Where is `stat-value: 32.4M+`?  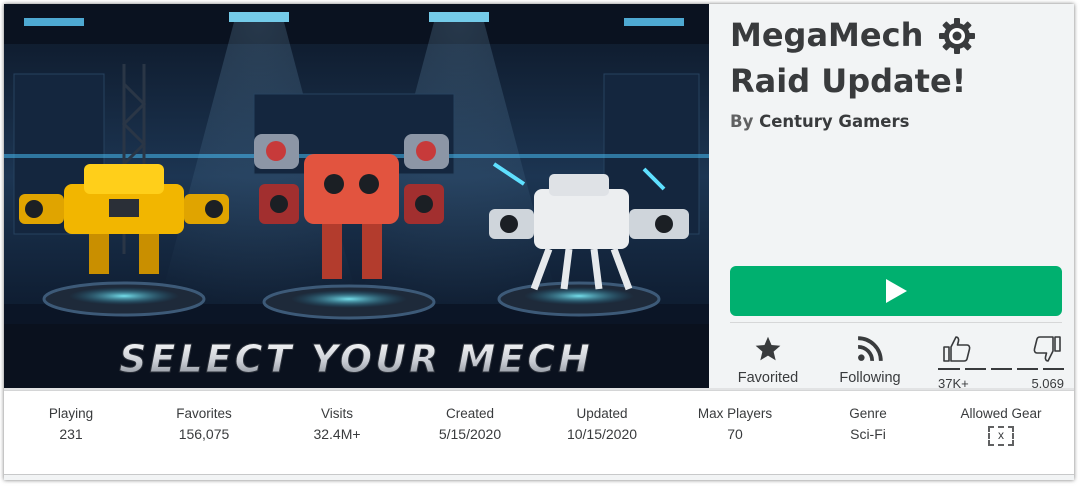
stat-value: 32.4M+ is located at coordinates (337, 434).